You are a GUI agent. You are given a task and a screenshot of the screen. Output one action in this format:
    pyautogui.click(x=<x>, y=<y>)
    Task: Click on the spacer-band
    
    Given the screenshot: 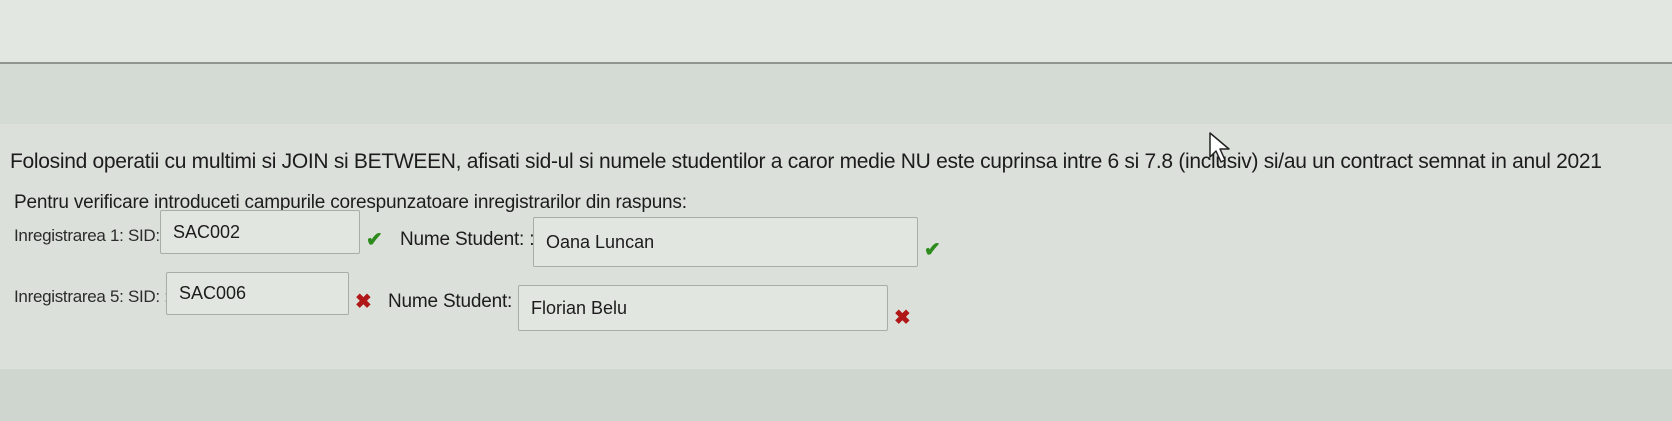 What is the action you would take?
    pyautogui.click(x=836, y=94)
    